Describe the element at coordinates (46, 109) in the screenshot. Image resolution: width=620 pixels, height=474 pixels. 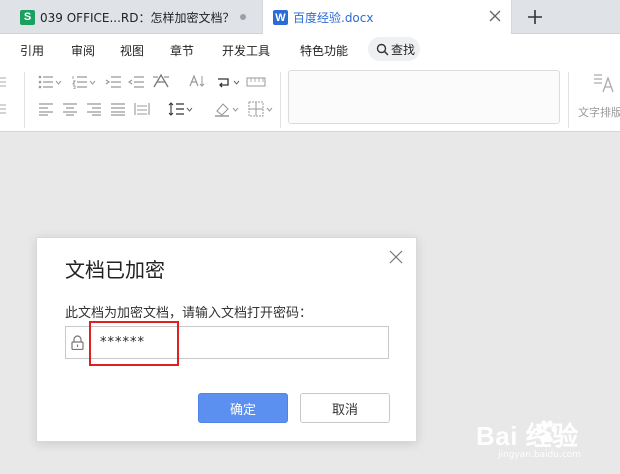
I see `align-left-icon` at that location.